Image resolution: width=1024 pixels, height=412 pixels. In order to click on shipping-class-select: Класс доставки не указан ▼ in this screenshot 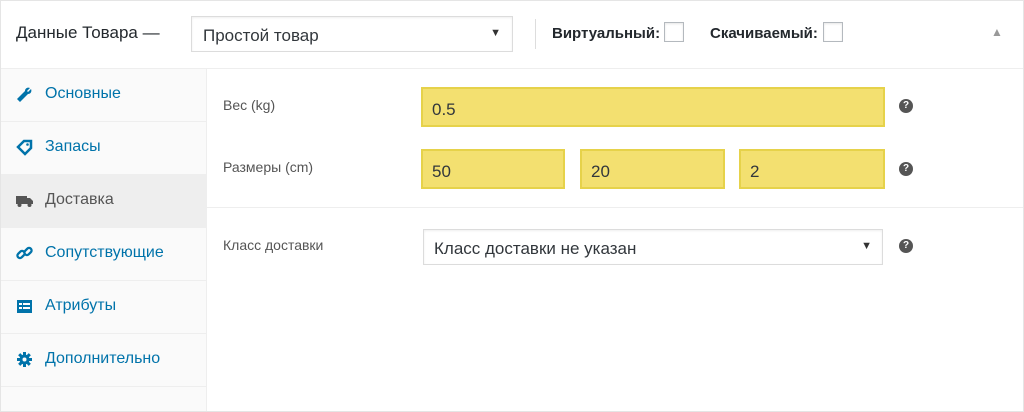, I will do `click(653, 247)`.